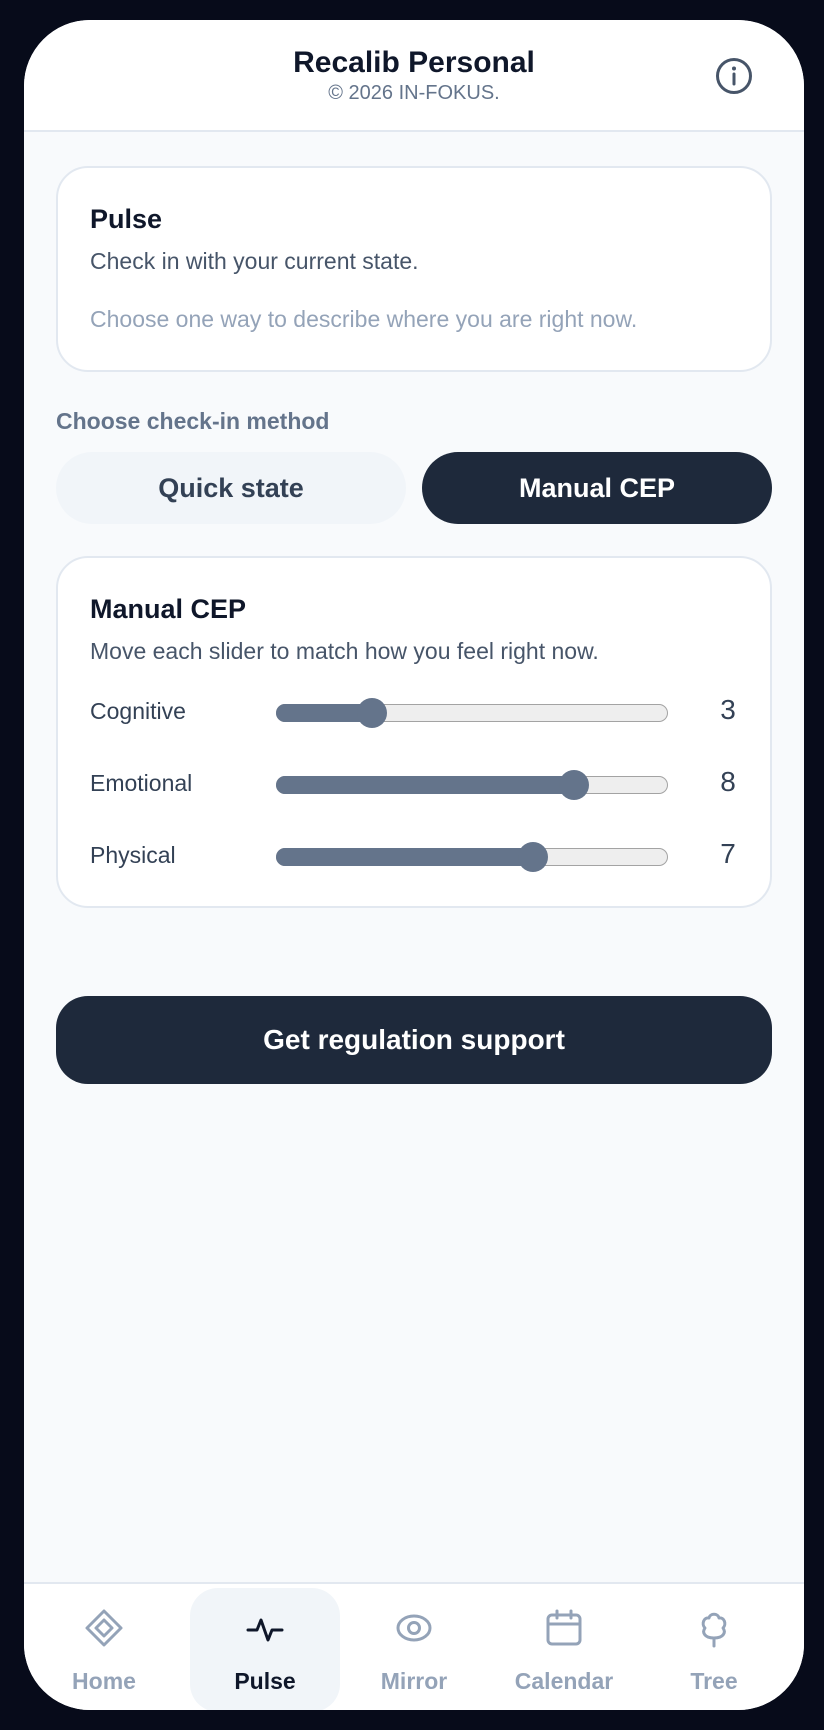 Image resolution: width=824 pixels, height=1730 pixels. What do you see at coordinates (414, 1040) in the screenshot?
I see `get-regulation-support-button: Get regulation support` at bounding box center [414, 1040].